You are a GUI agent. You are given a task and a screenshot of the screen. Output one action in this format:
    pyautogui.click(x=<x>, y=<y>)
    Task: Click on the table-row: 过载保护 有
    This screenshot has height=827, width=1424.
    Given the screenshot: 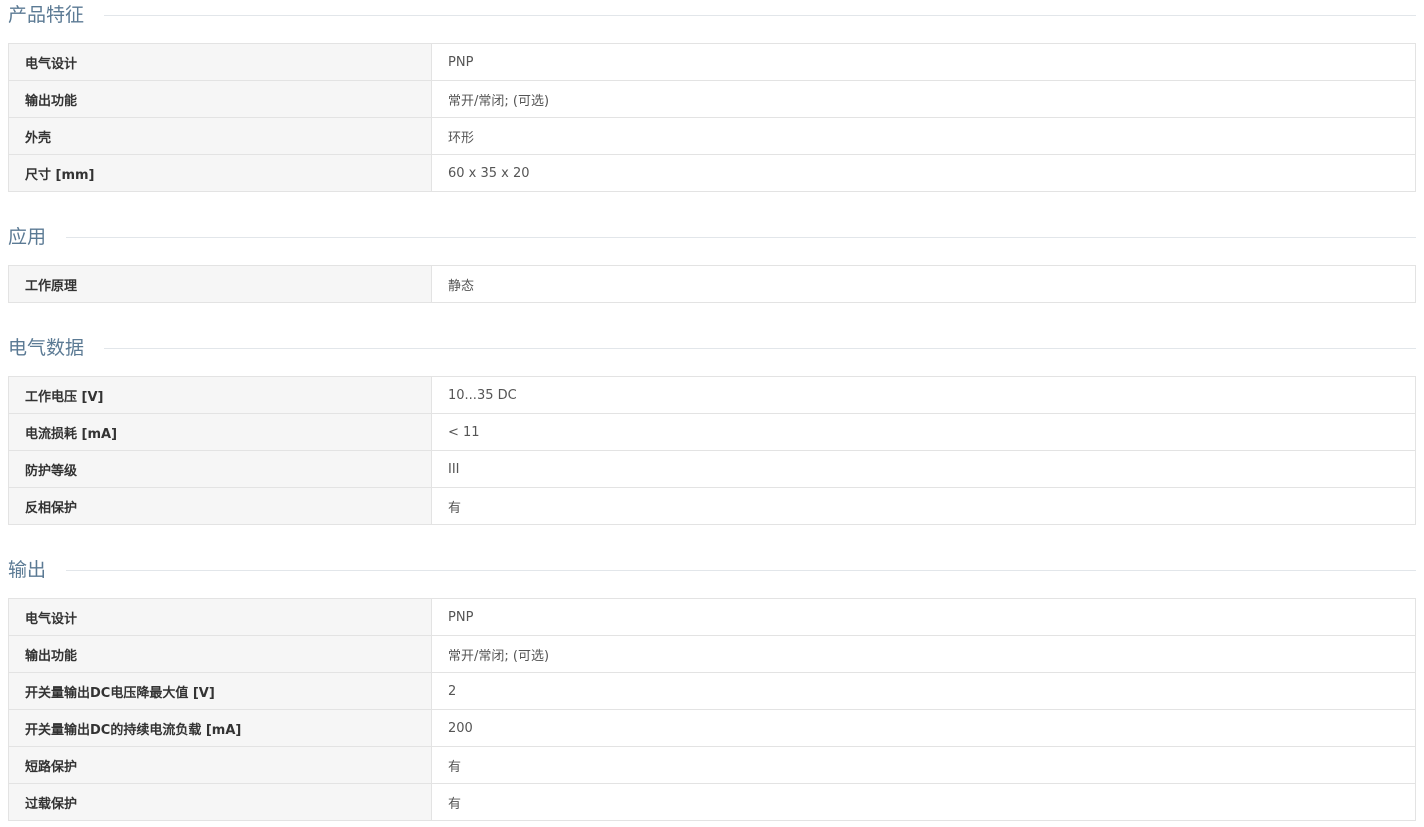 What is the action you would take?
    pyautogui.click(x=712, y=802)
    